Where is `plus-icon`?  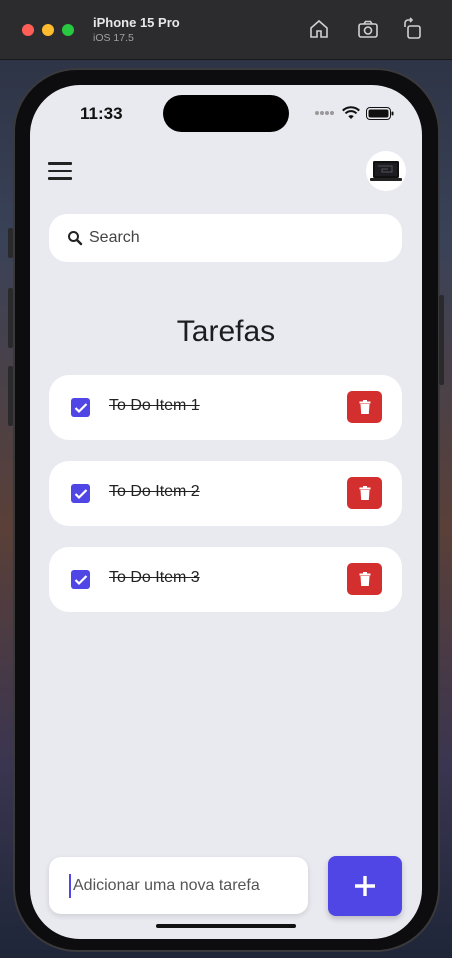 plus-icon is located at coordinates (365, 886).